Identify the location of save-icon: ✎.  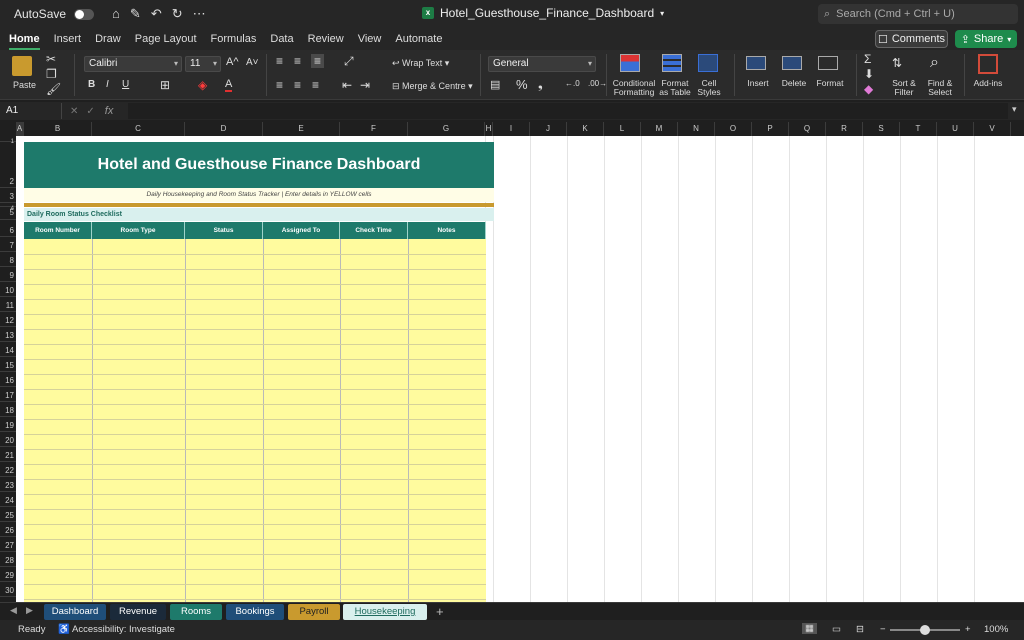
(135, 14).